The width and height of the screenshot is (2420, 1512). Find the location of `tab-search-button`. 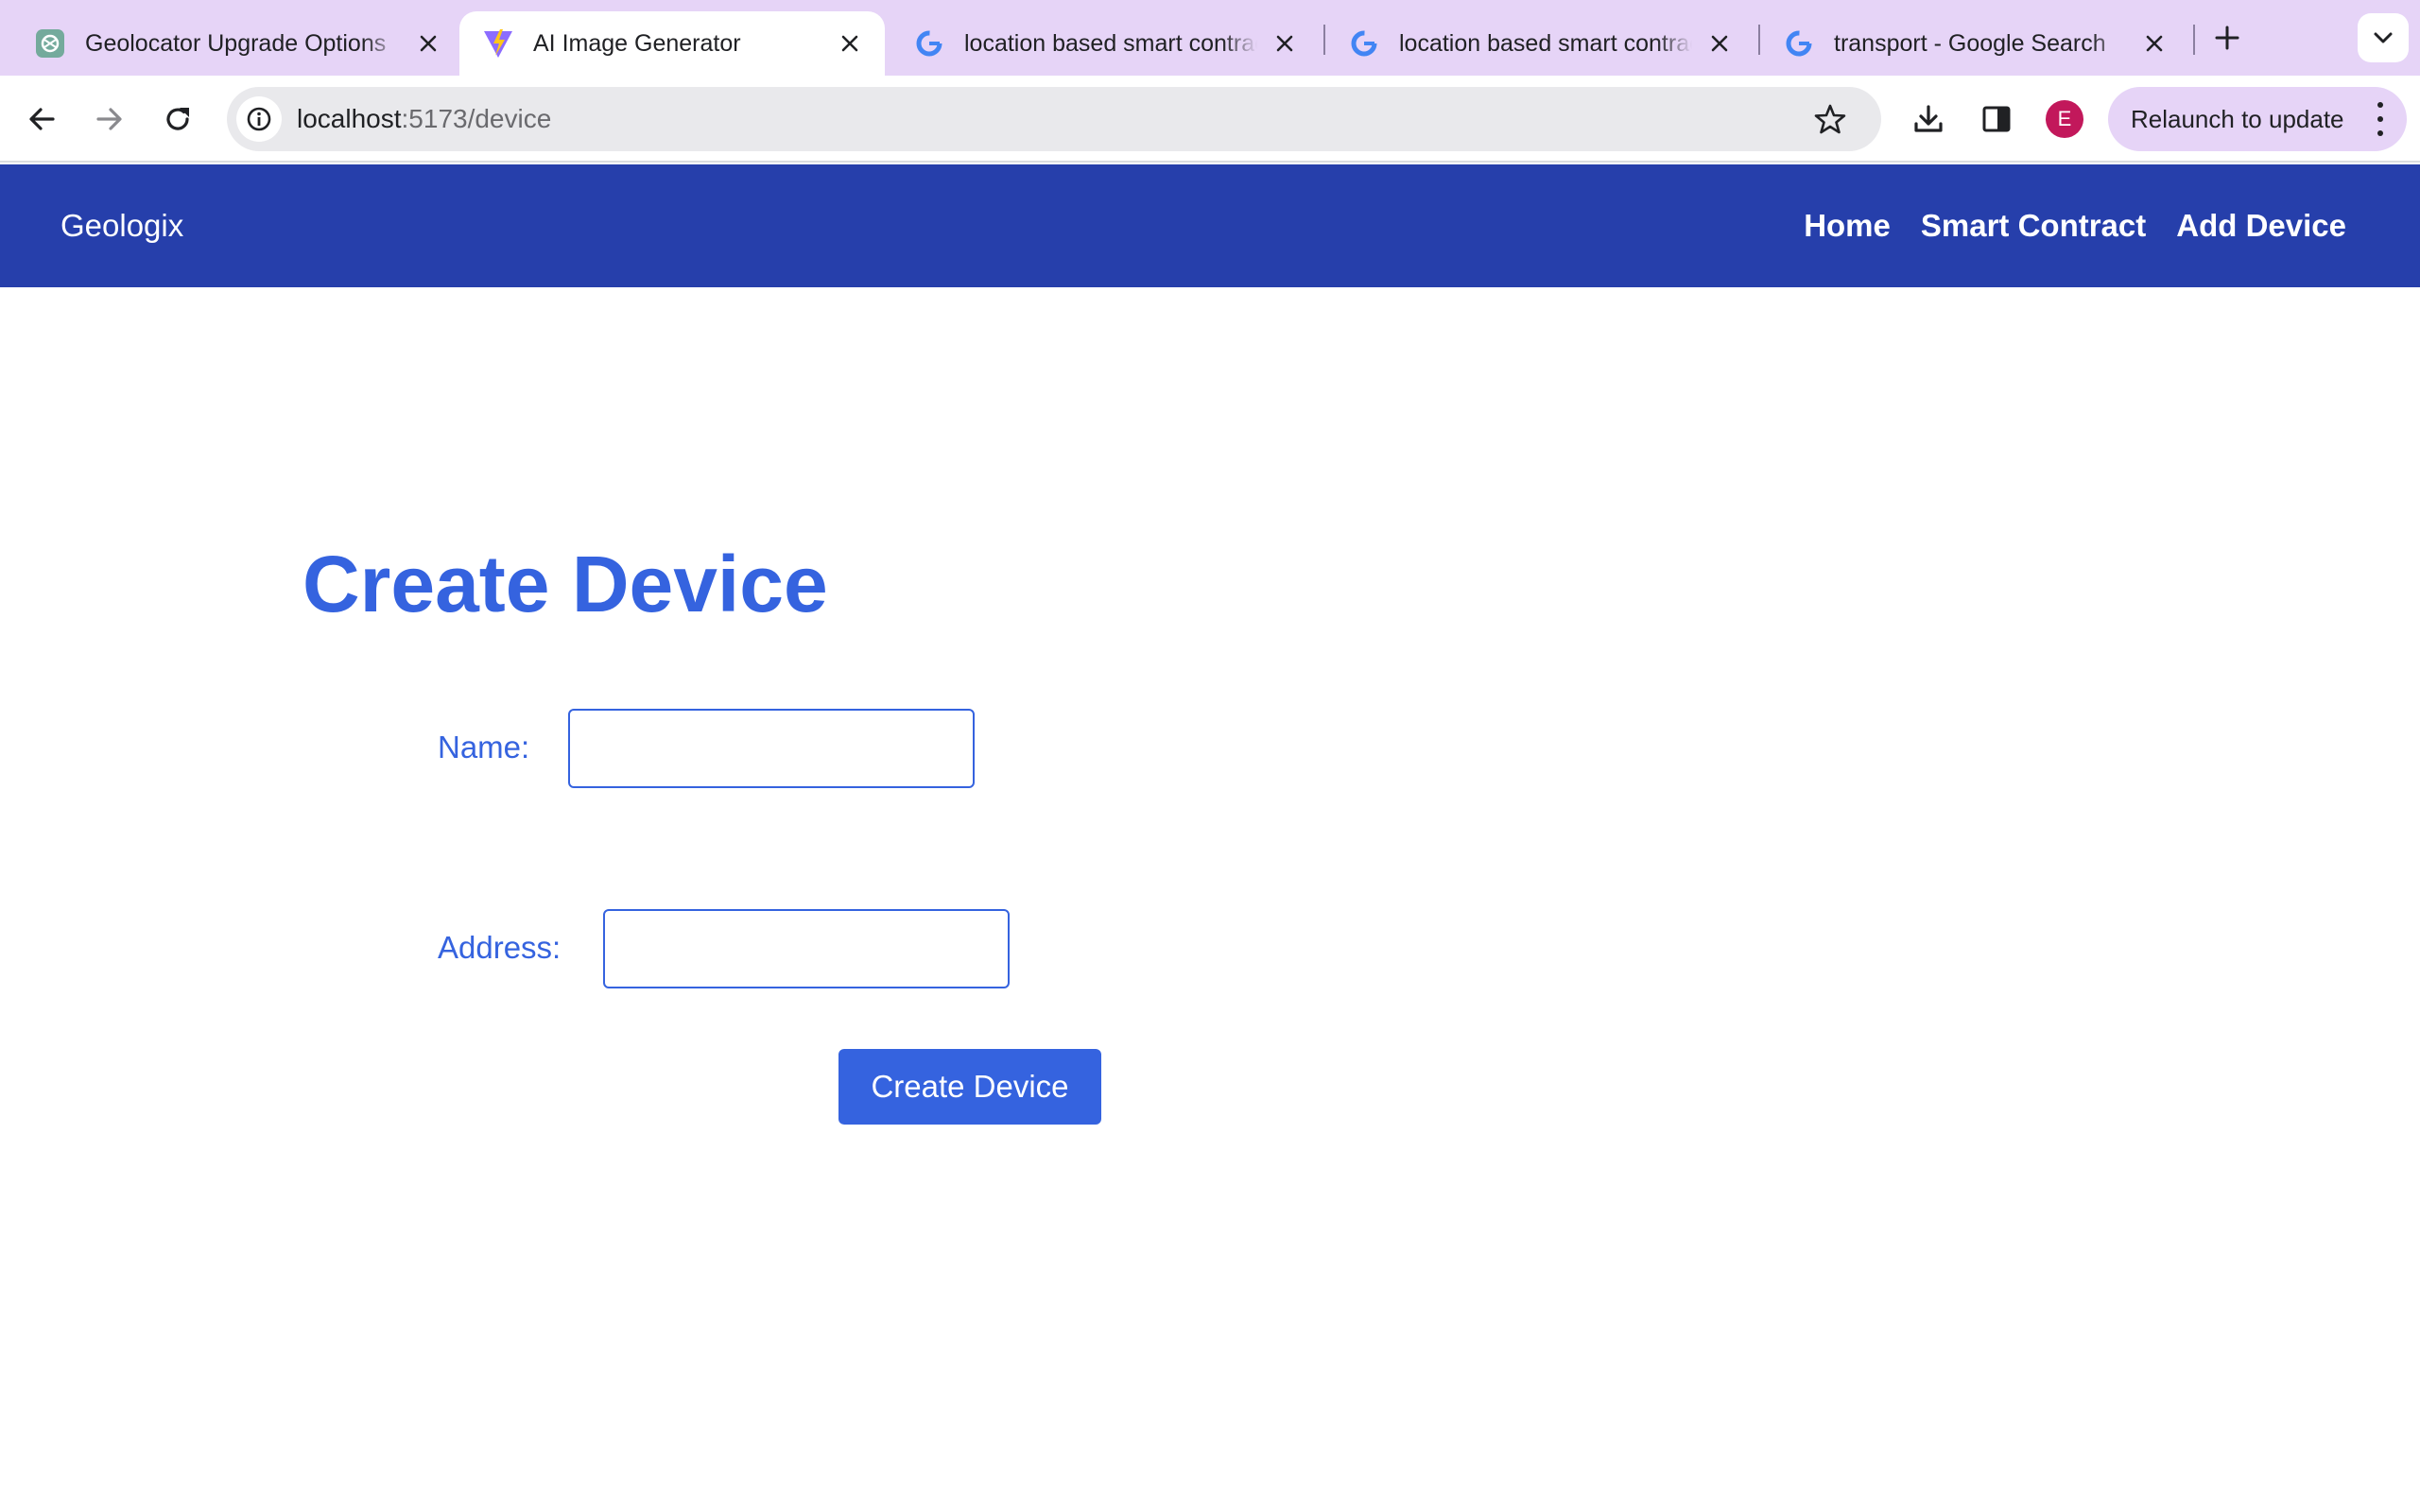

tab-search-button is located at coordinates (2383, 37).